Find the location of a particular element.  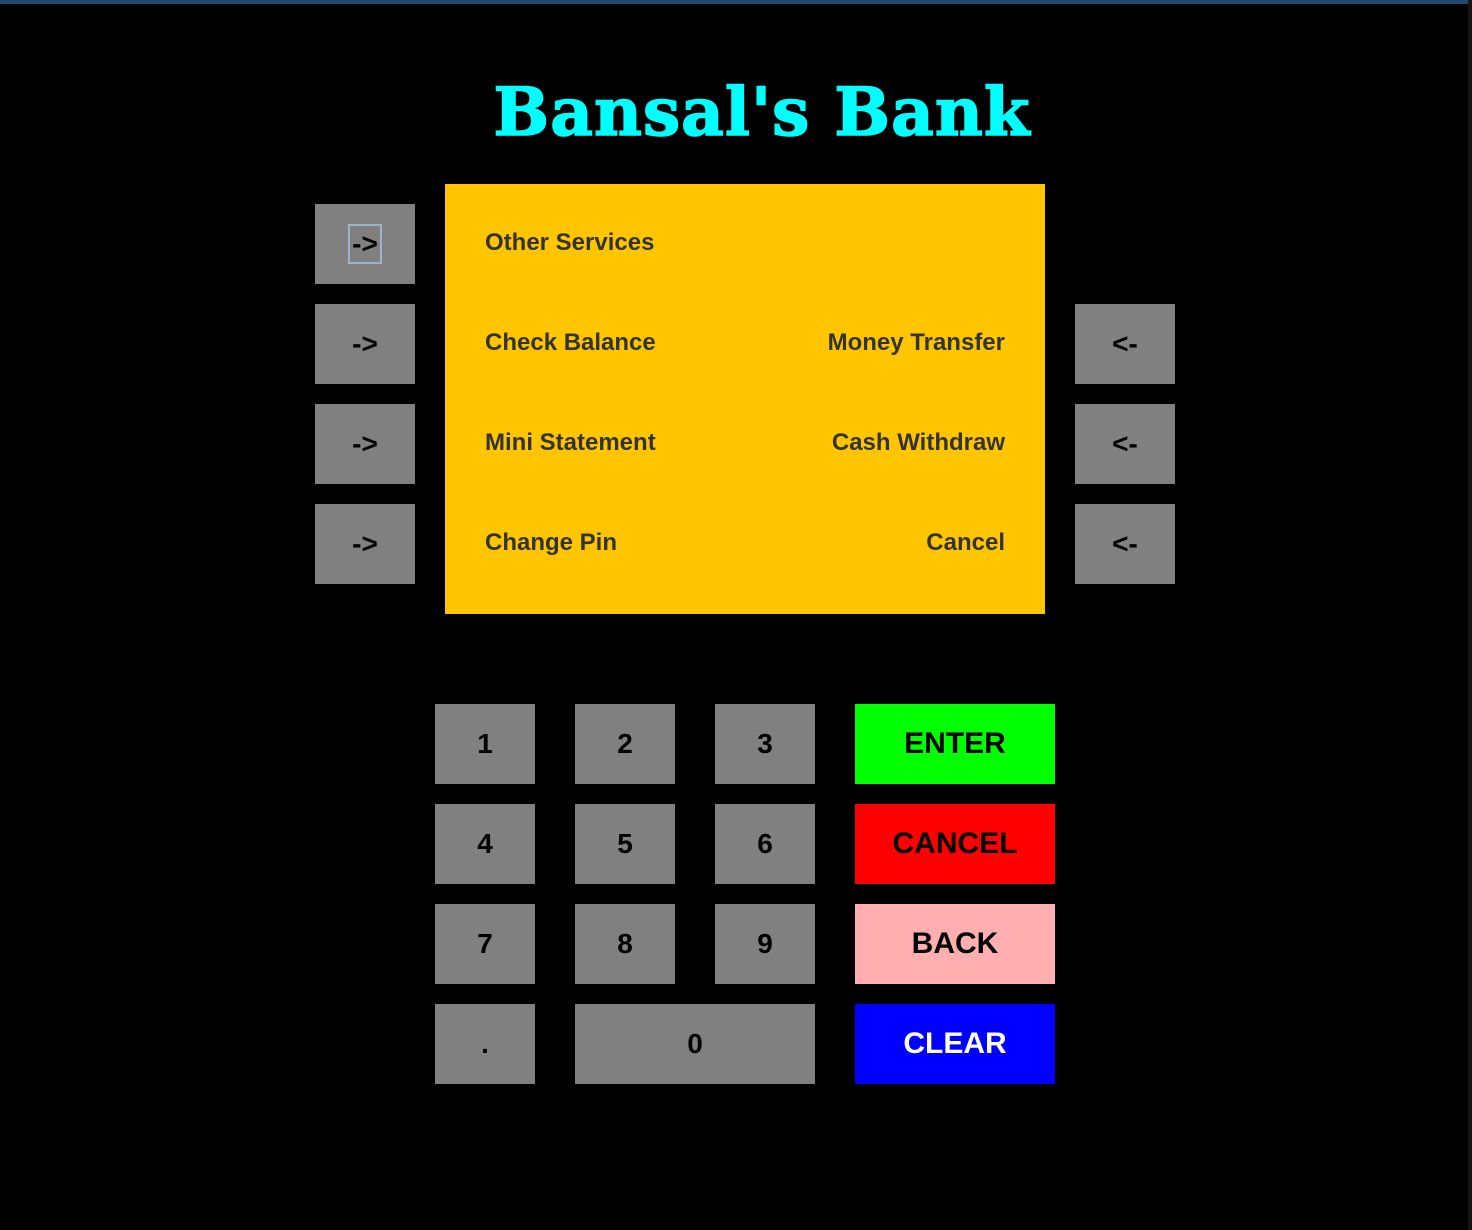

key-1: 1 is located at coordinates (485, 744).